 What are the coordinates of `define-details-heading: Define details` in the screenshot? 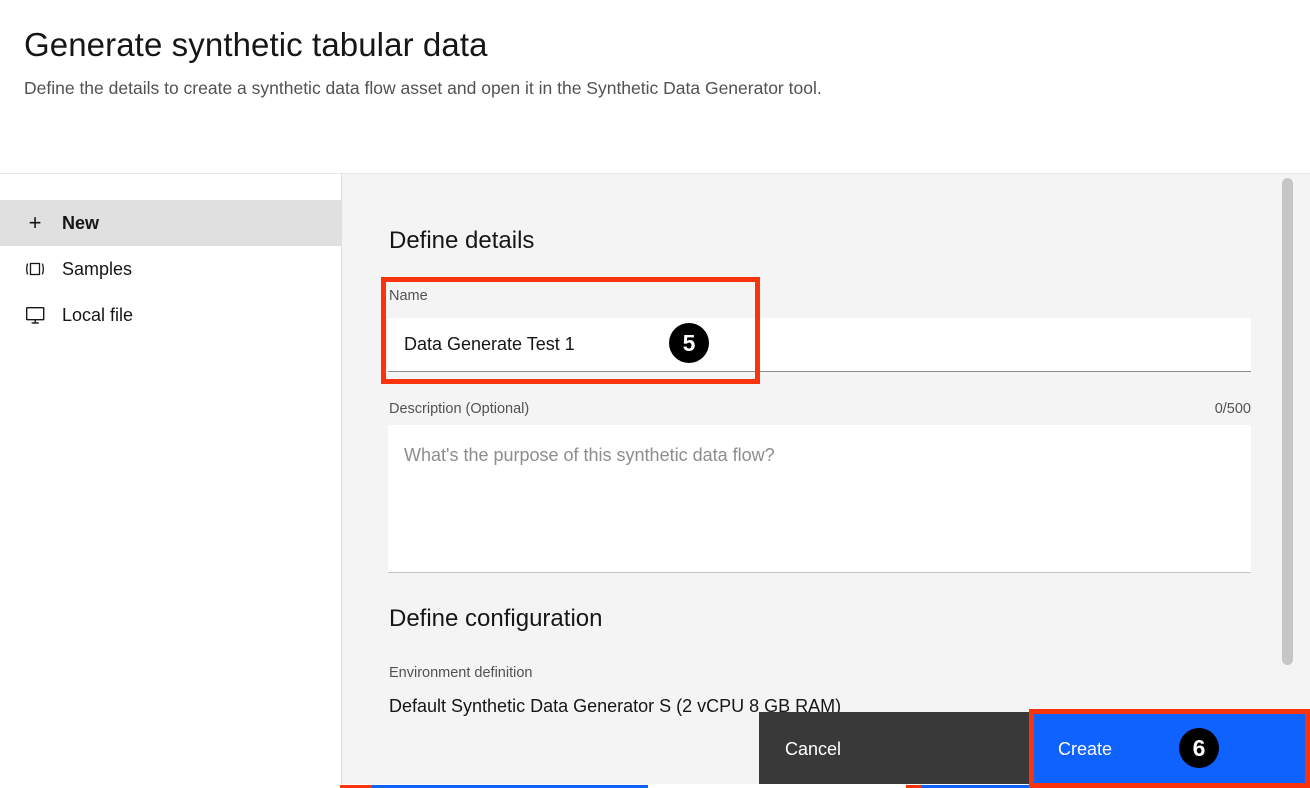 It's located at (462, 240).